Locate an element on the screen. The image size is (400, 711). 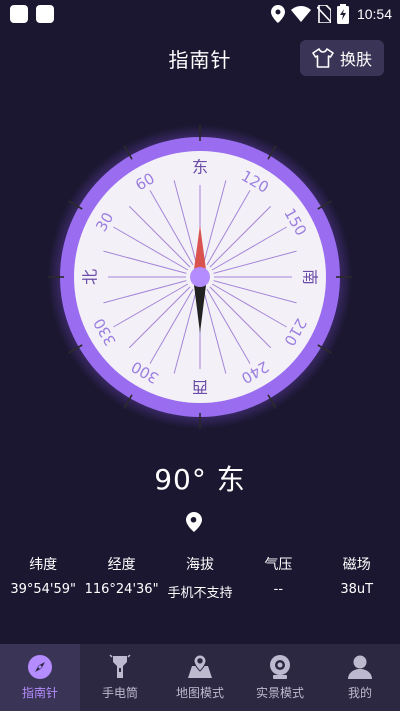
info-longitude: 经度 116°24'36" is located at coordinates (122, 577).